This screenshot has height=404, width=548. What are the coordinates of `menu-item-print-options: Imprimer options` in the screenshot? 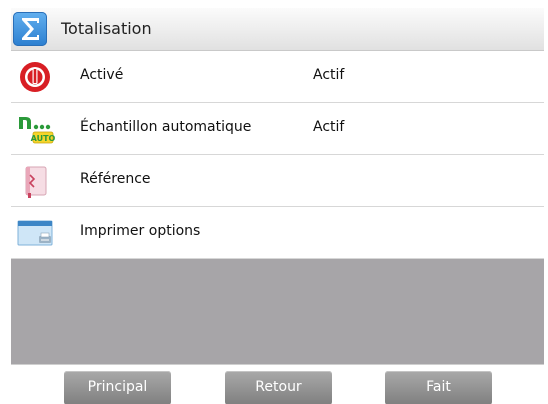 It's located at (277, 233).